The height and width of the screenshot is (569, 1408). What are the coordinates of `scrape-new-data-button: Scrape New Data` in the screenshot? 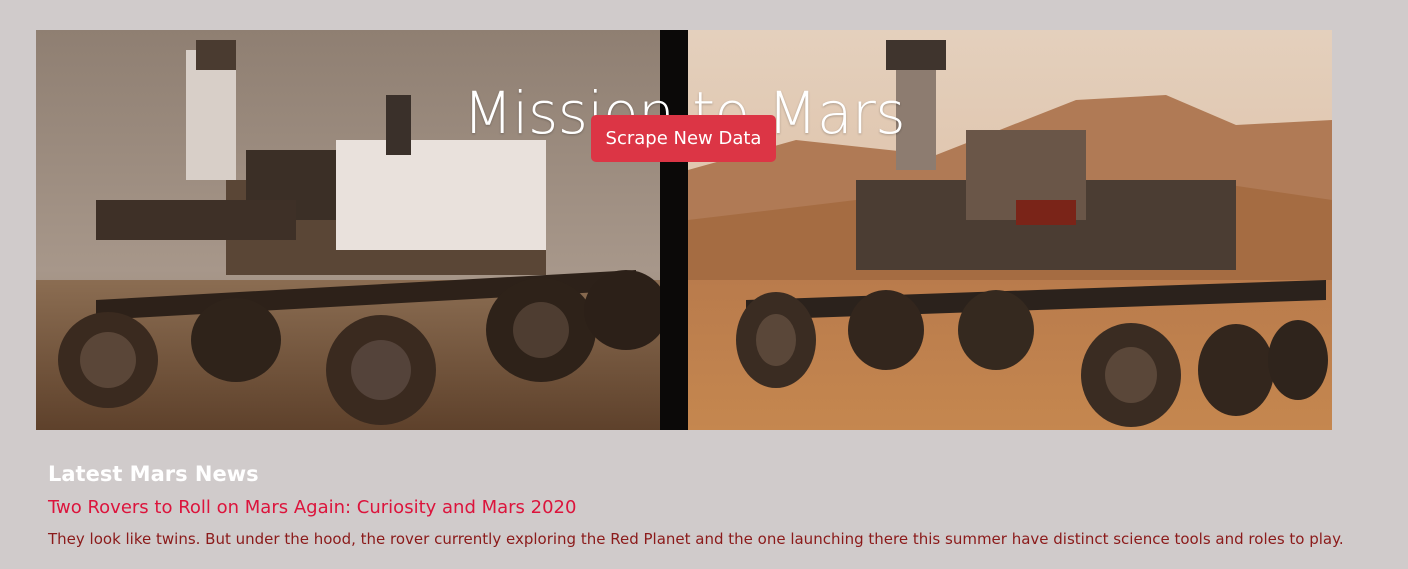 It's located at (683, 138).